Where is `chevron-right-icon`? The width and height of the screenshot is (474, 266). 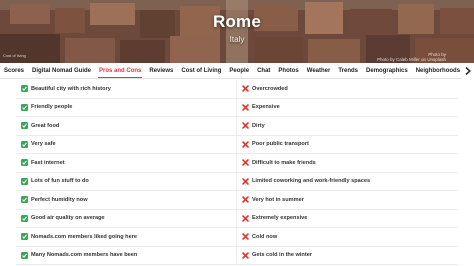 chevron-right-icon is located at coordinates (468, 71).